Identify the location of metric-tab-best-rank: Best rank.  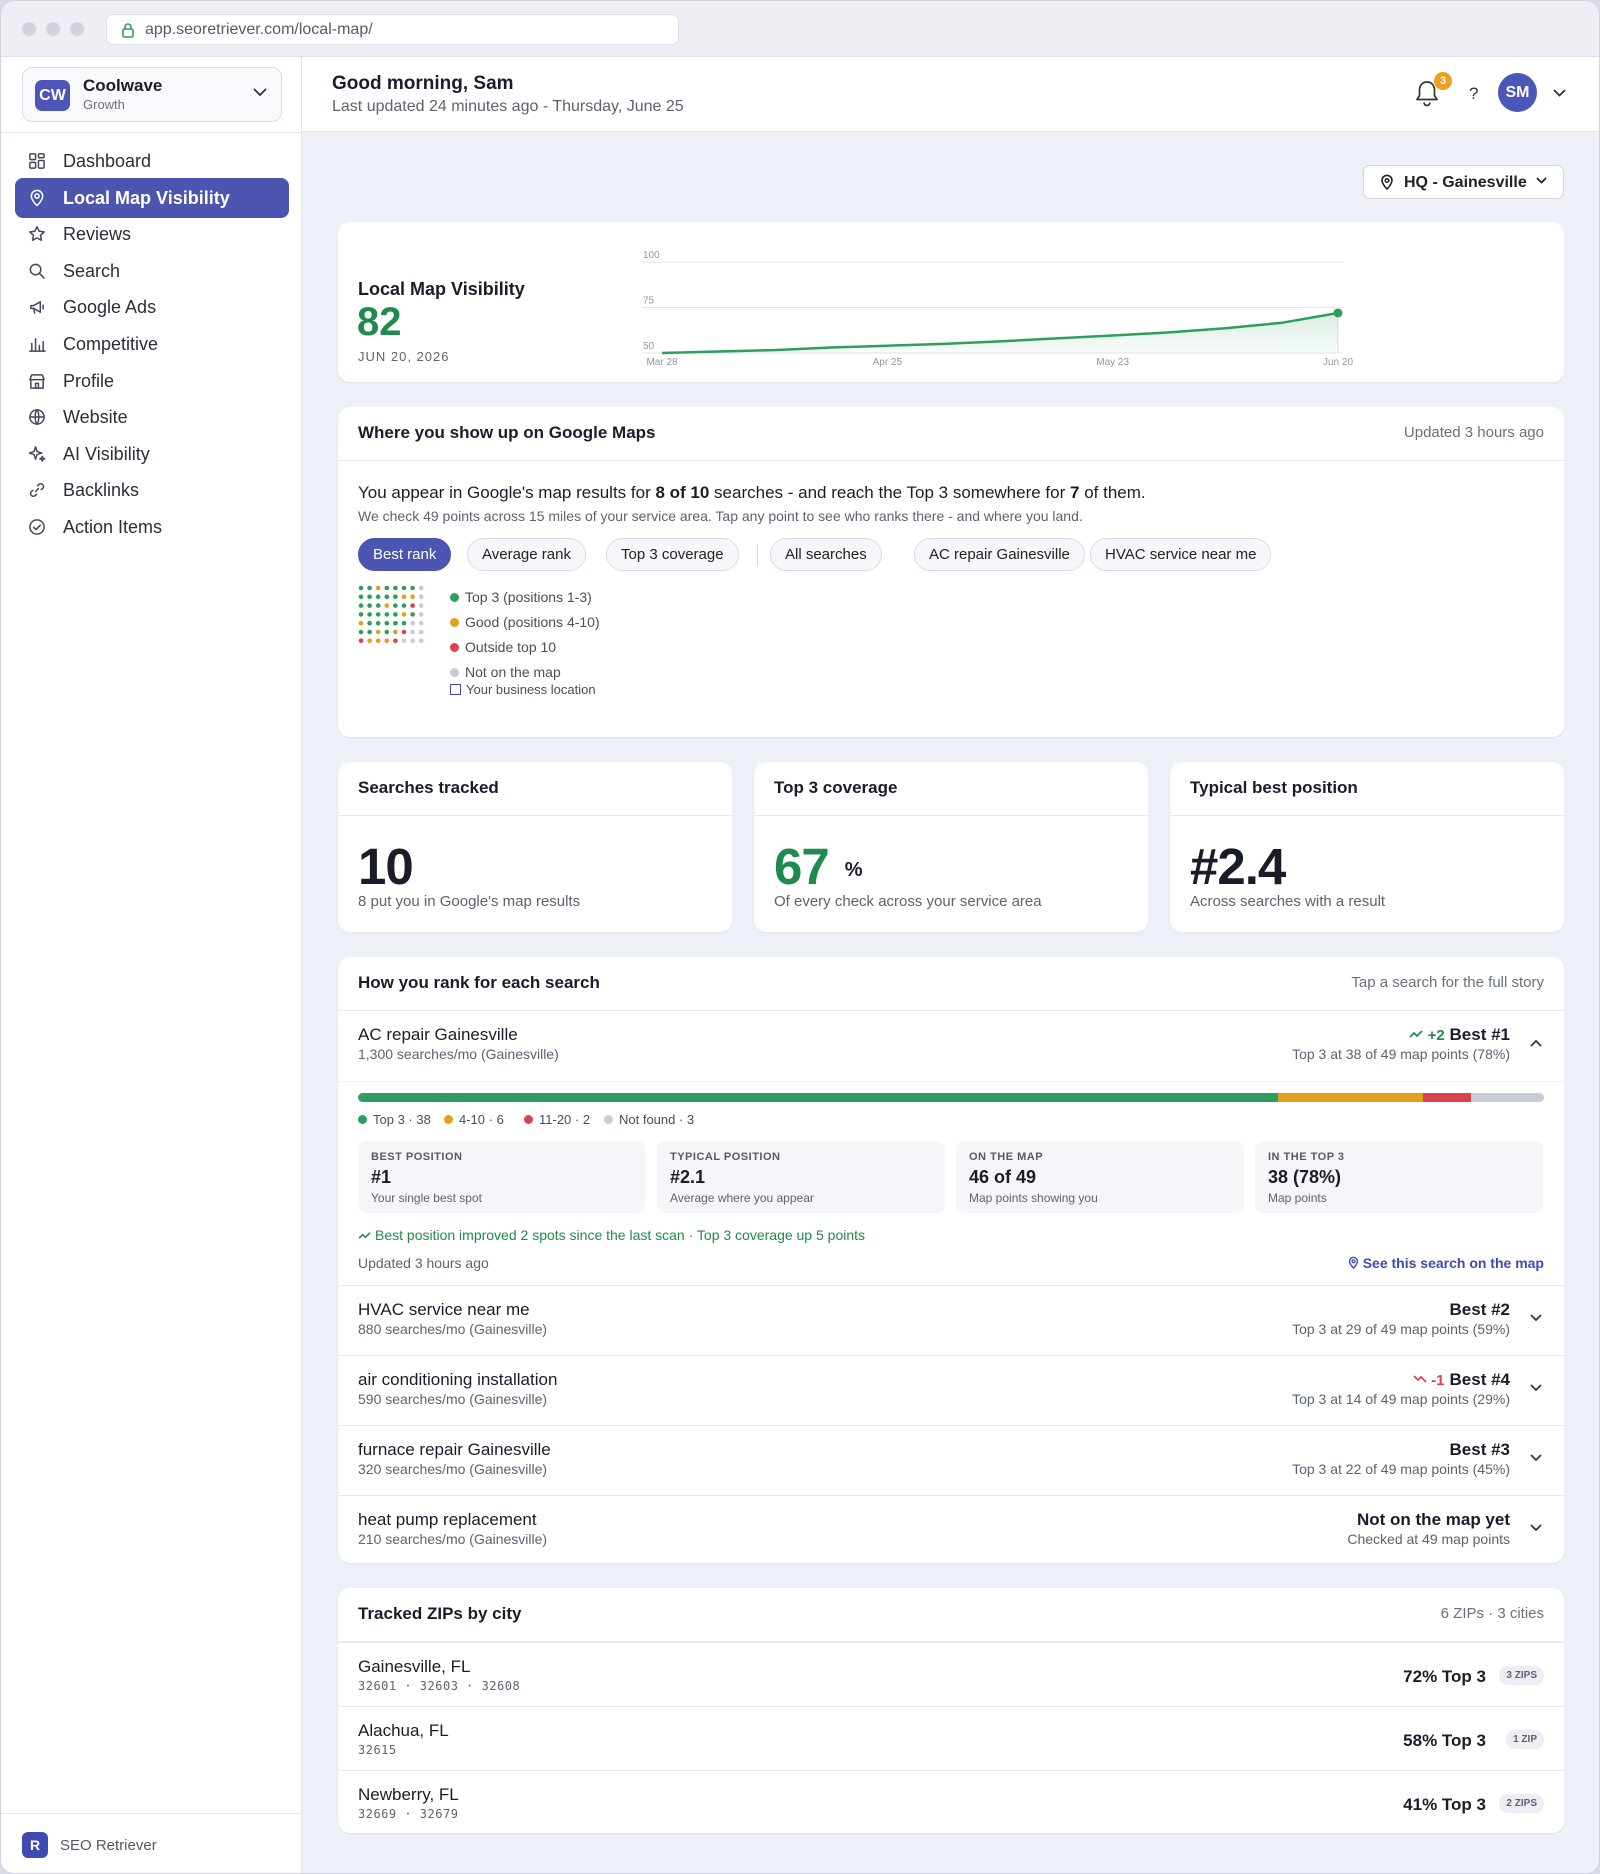
(405, 554).